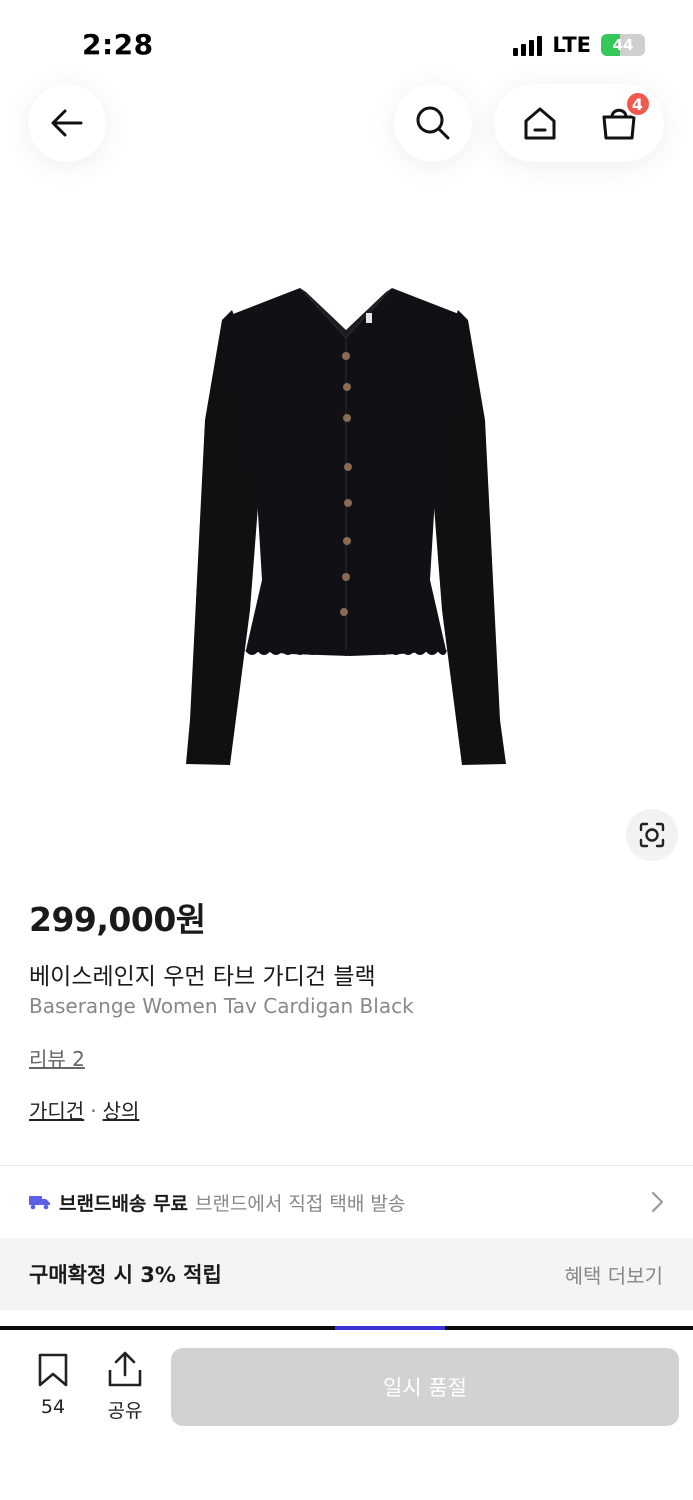 The height and width of the screenshot is (1500, 693). I want to click on product-price: 299,000원, so click(117, 919).